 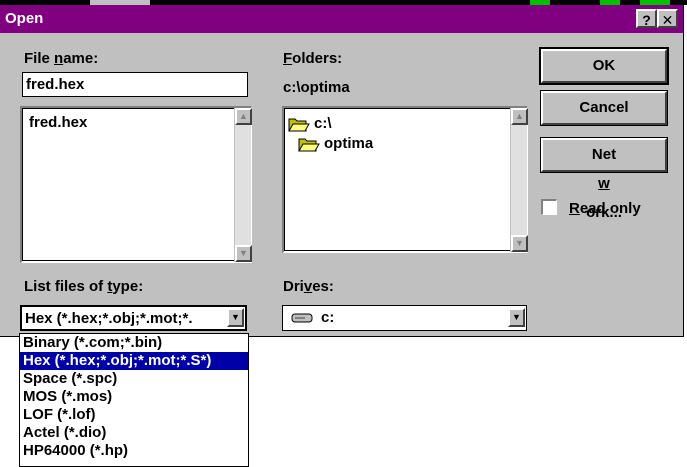 What do you see at coordinates (84, 286) in the screenshot?
I see `file-type-label: List files of type:` at bounding box center [84, 286].